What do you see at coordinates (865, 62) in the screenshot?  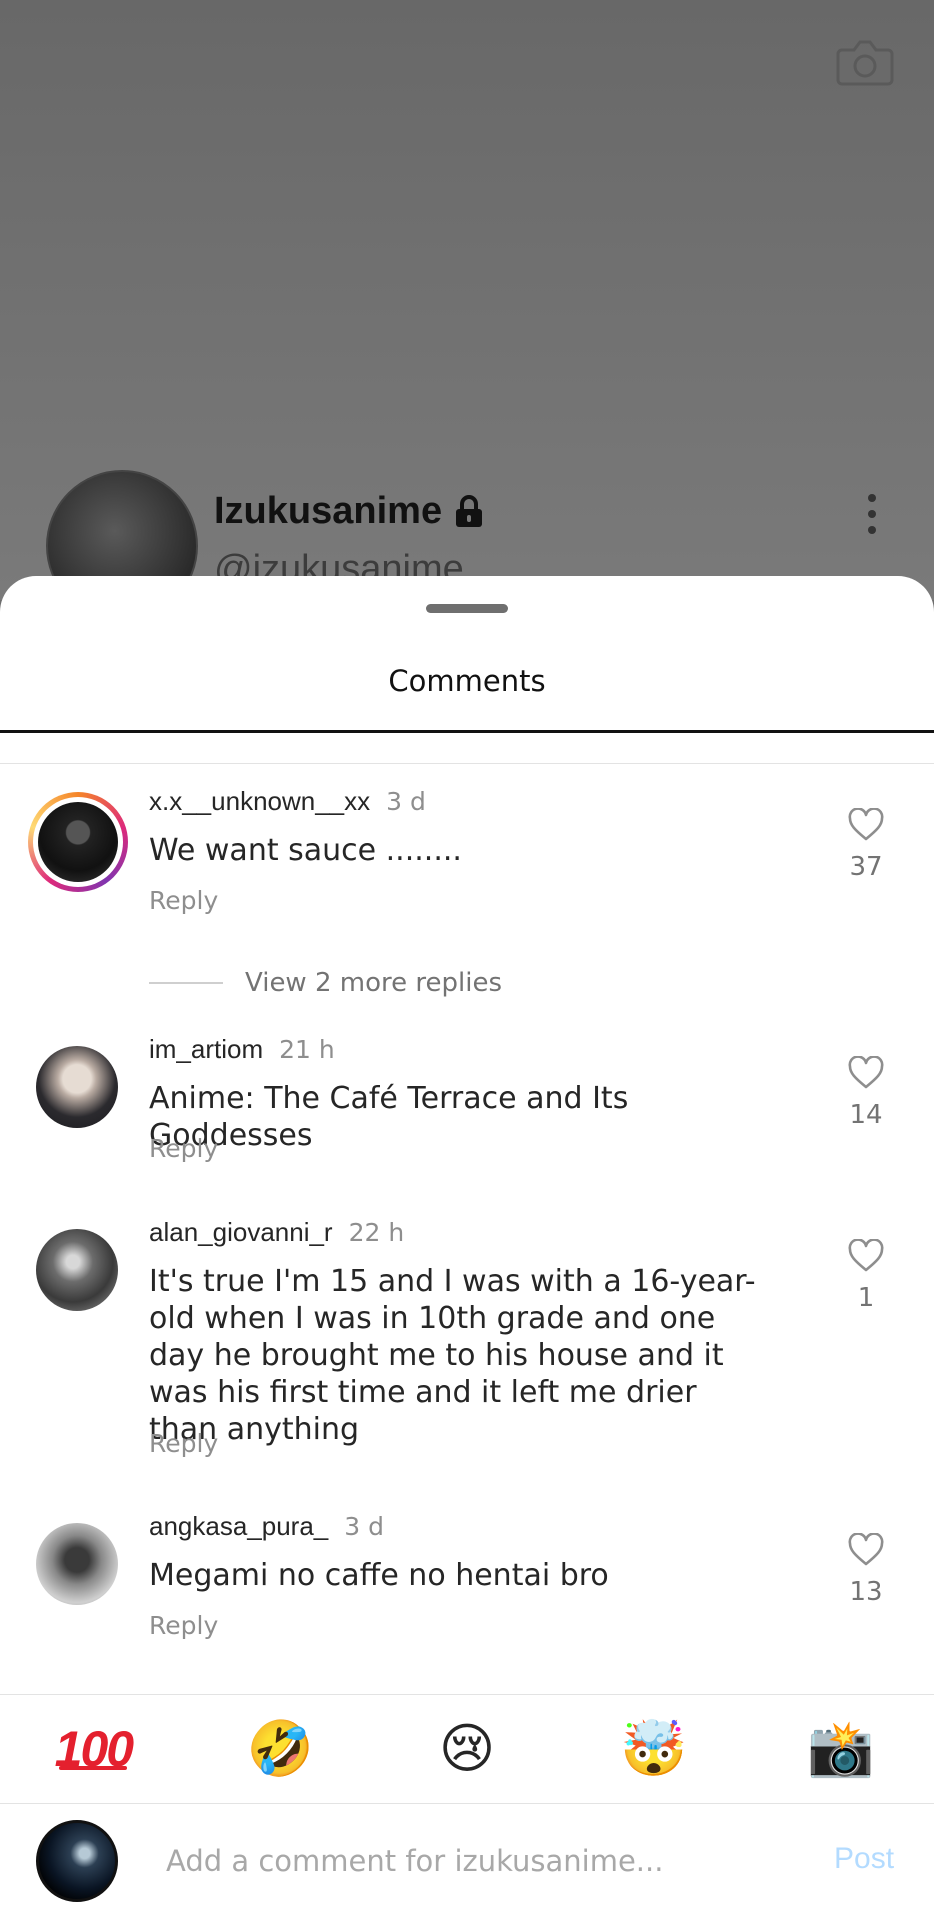 I see `camera-icon` at bounding box center [865, 62].